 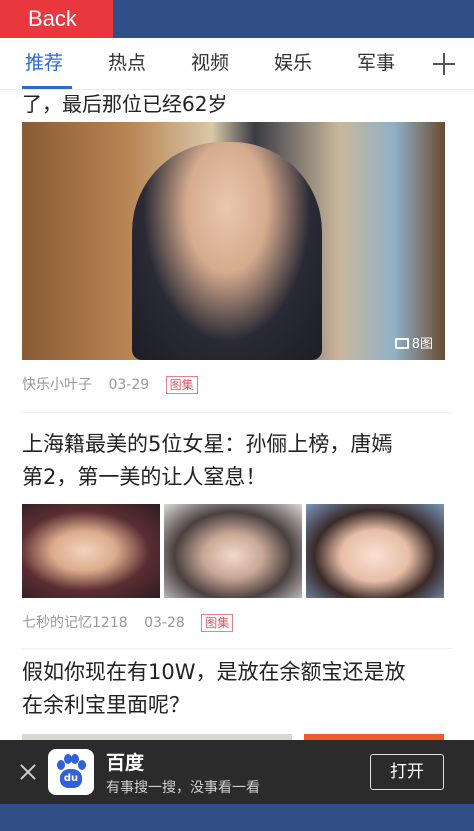 What do you see at coordinates (127, 64) in the screenshot?
I see `tab-hot: 热点` at bounding box center [127, 64].